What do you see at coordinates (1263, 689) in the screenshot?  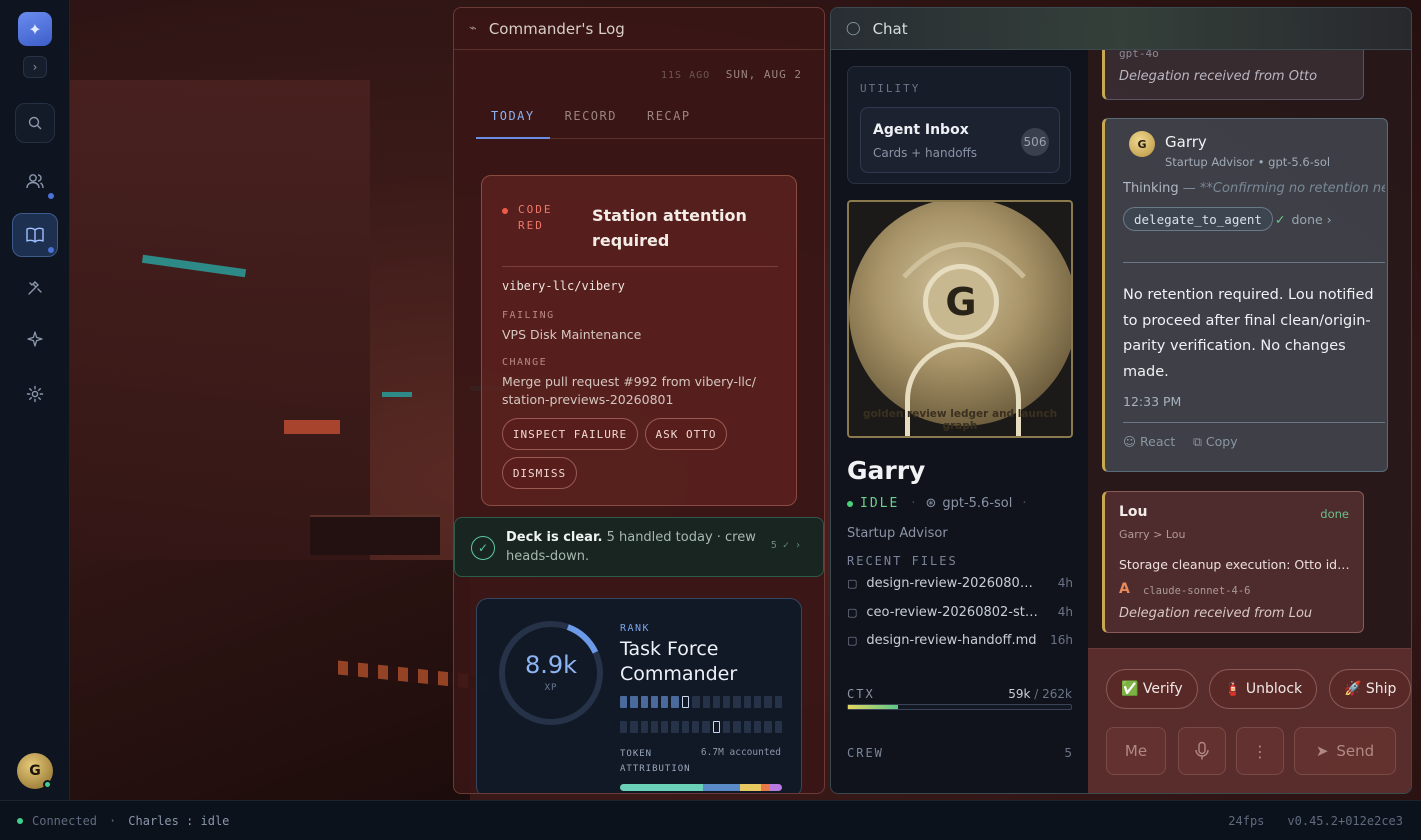 I see `unblock-quick-action: 🧯 Unblock` at bounding box center [1263, 689].